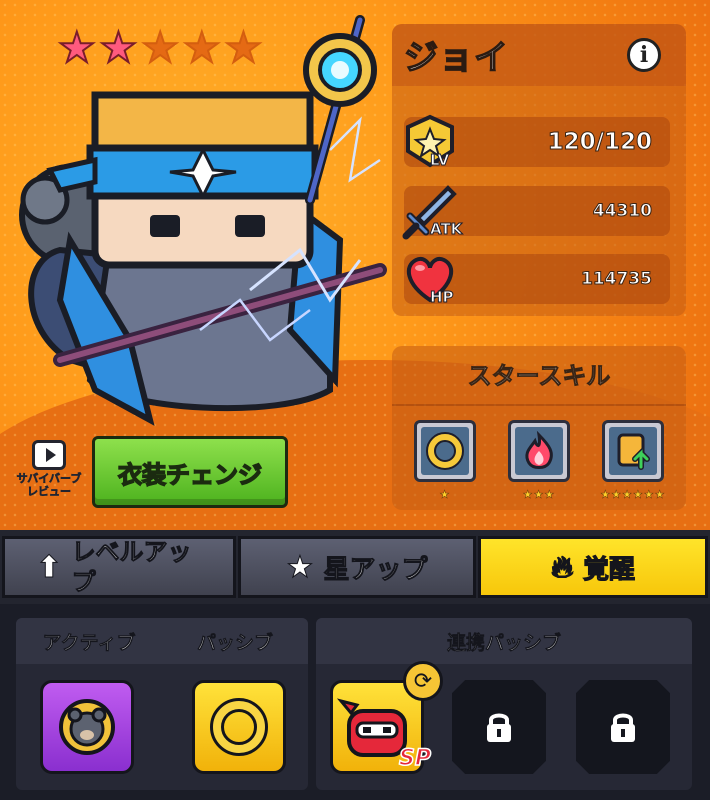  Describe the element at coordinates (539, 495) in the screenshot. I see `star-skill-2-stars: ★★★` at that location.